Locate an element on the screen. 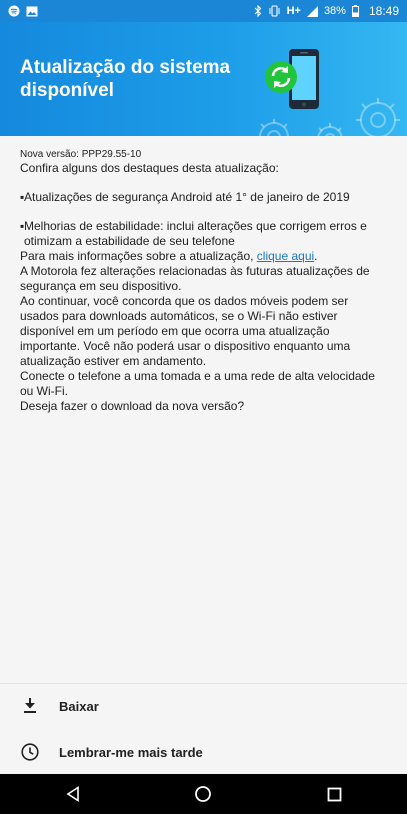  back-button is located at coordinates (73, 794).